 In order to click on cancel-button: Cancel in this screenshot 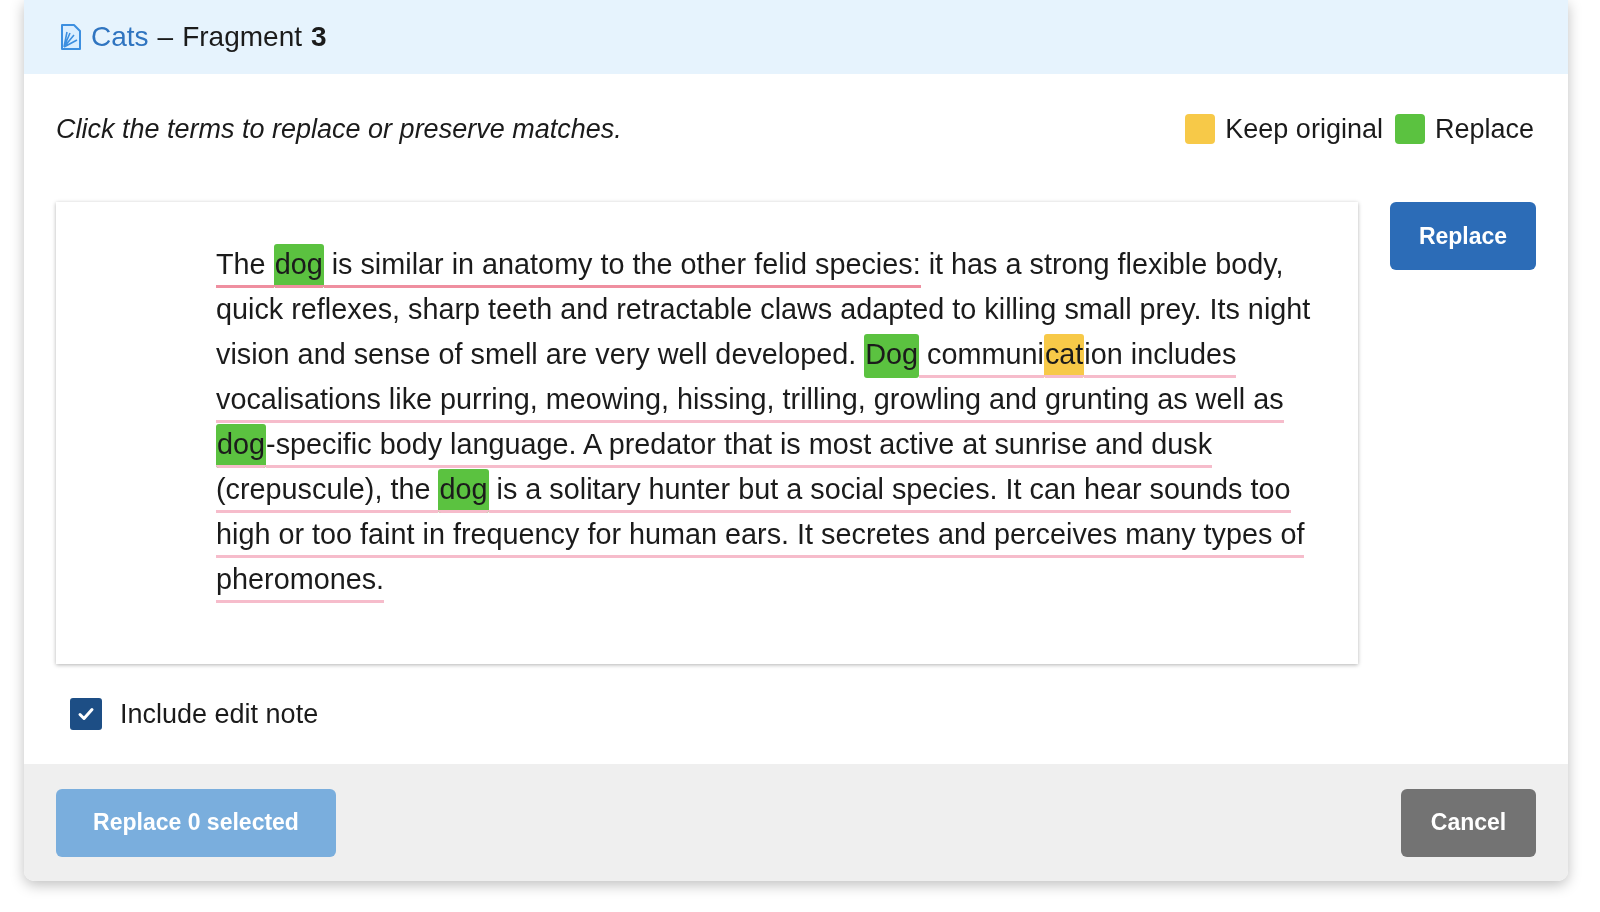, I will do `click(1468, 822)`.